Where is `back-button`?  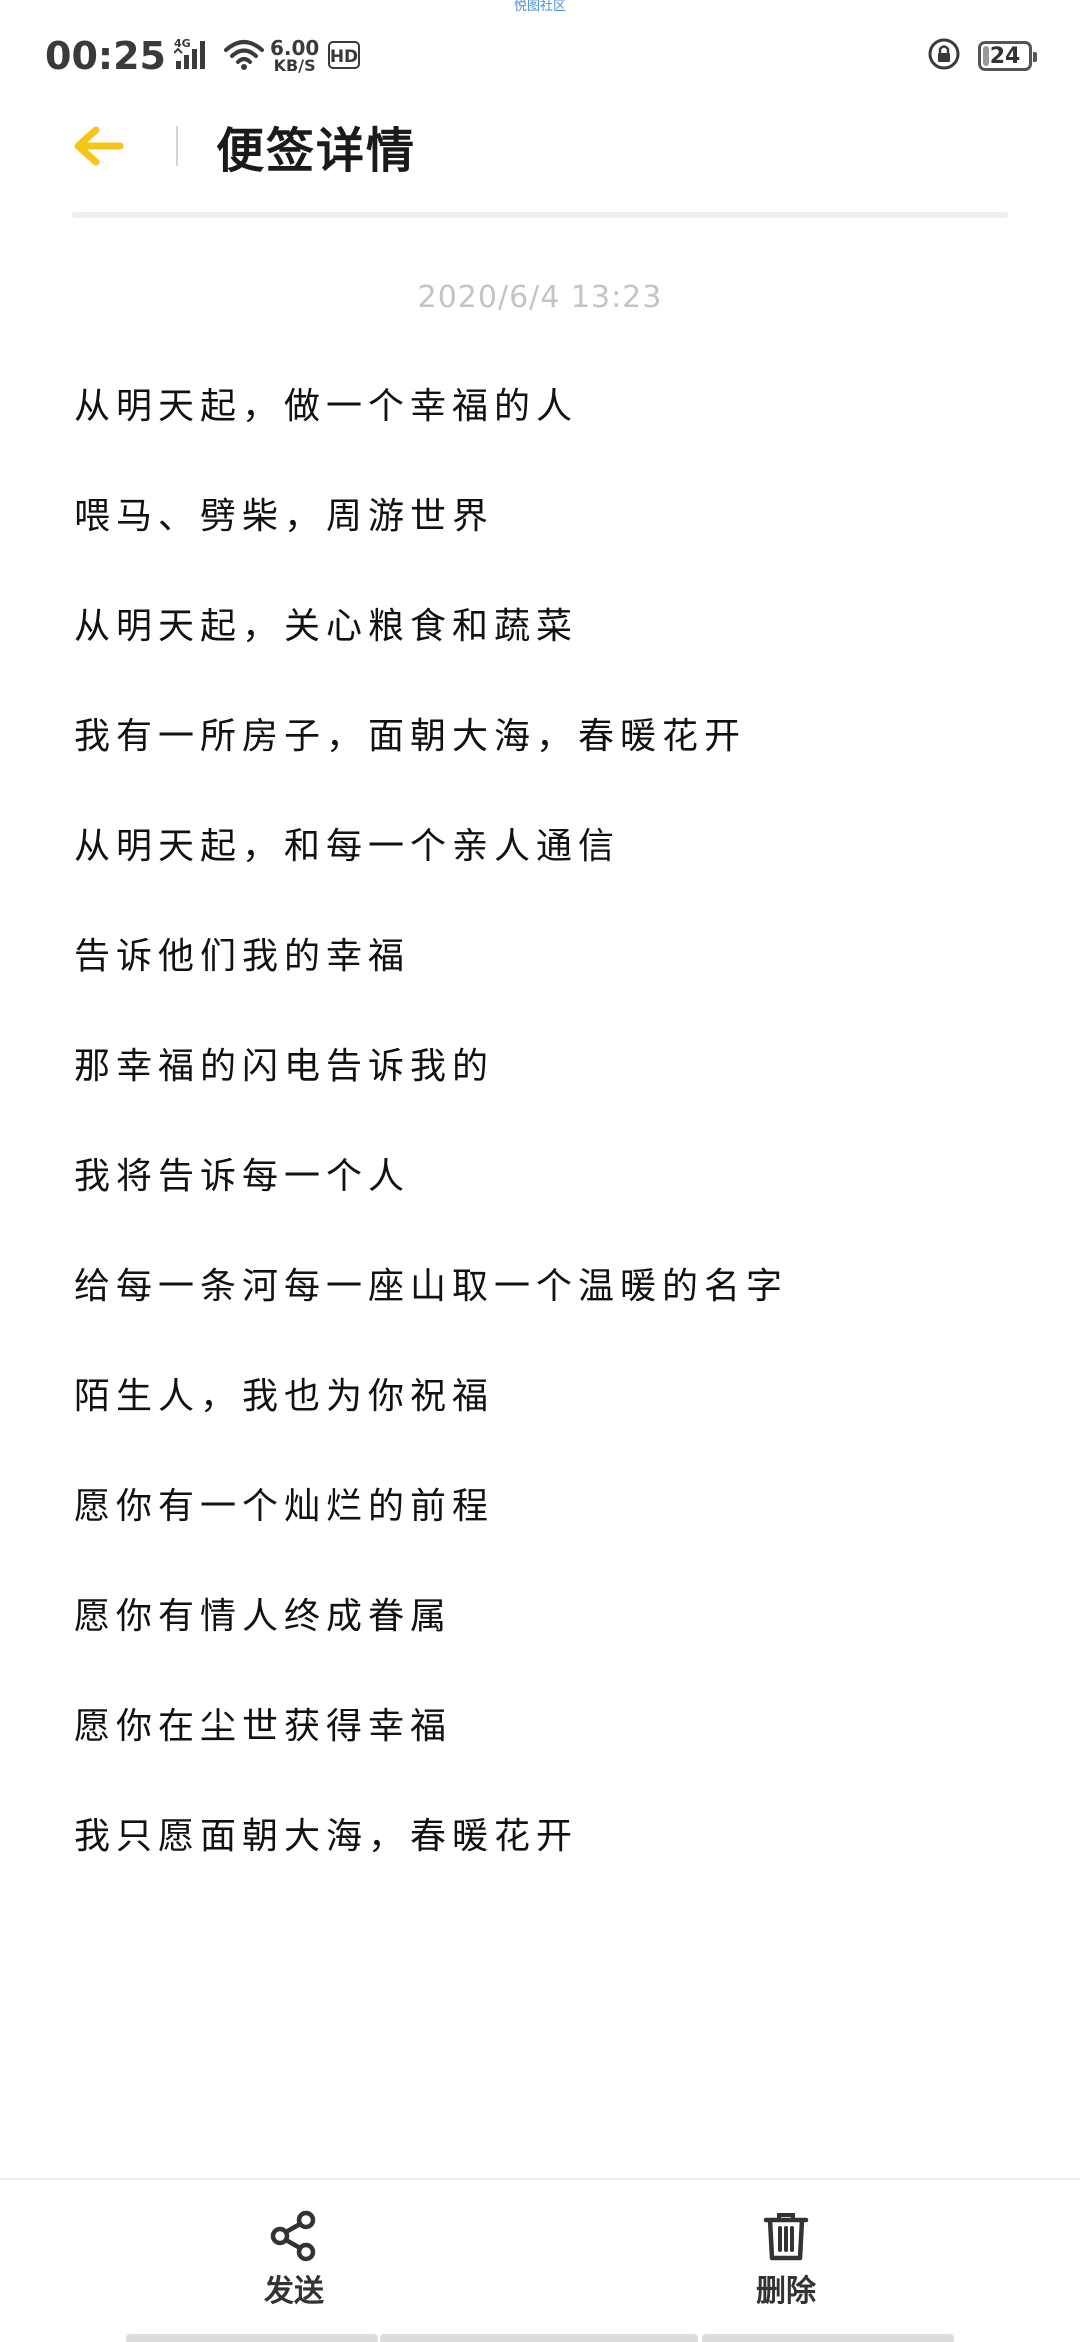 back-button is located at coordinates (102, 146).